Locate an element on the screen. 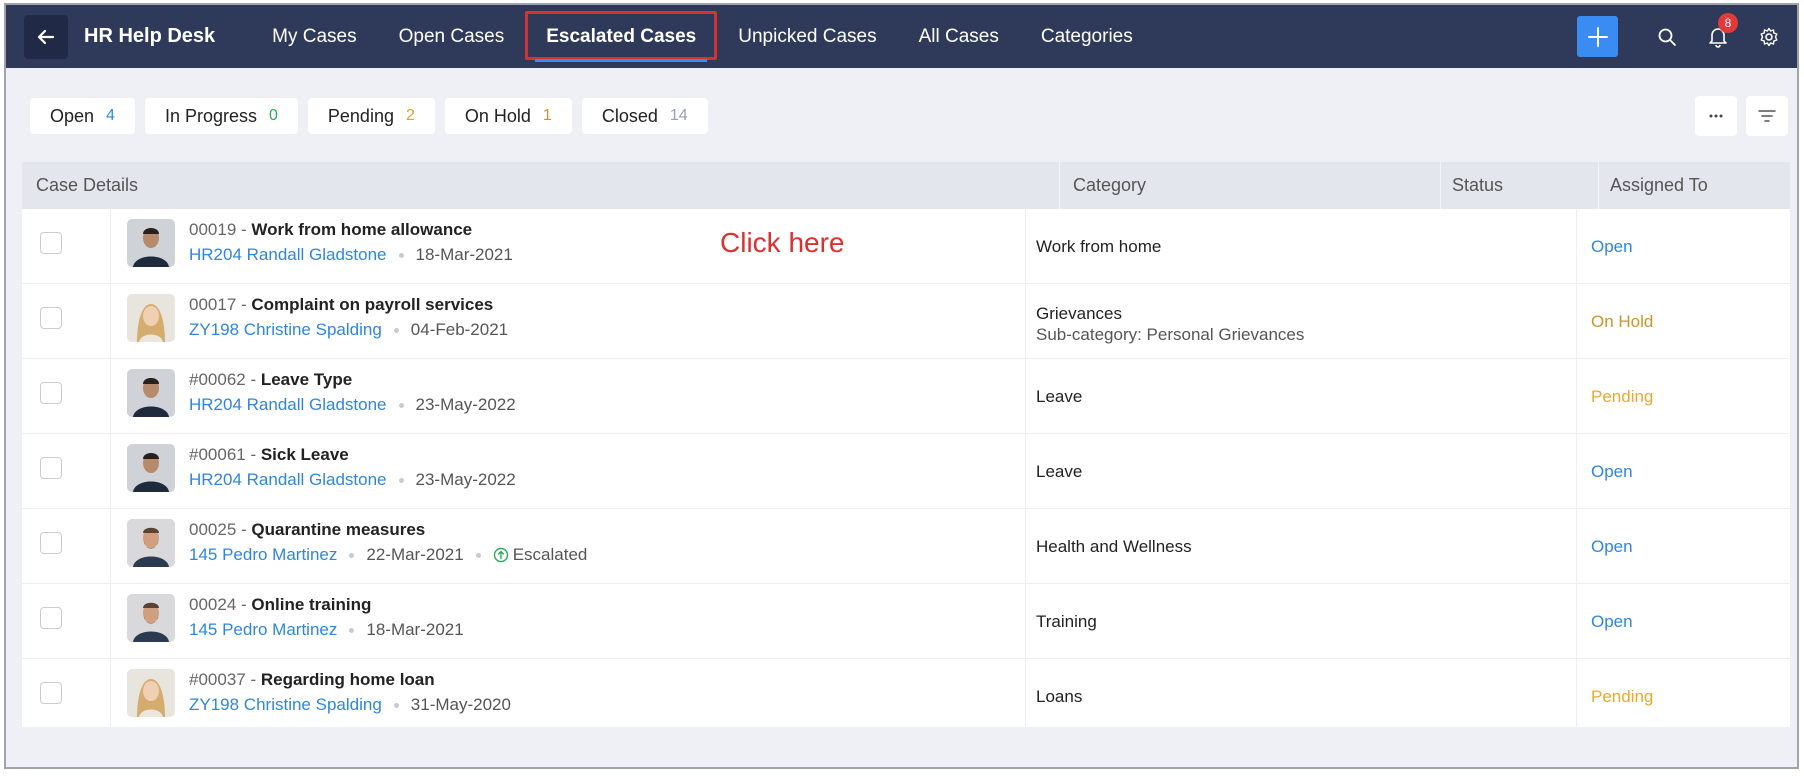 This screenshot has width=1804, height=776. filter-icon is located at coordinates (1767, 116).